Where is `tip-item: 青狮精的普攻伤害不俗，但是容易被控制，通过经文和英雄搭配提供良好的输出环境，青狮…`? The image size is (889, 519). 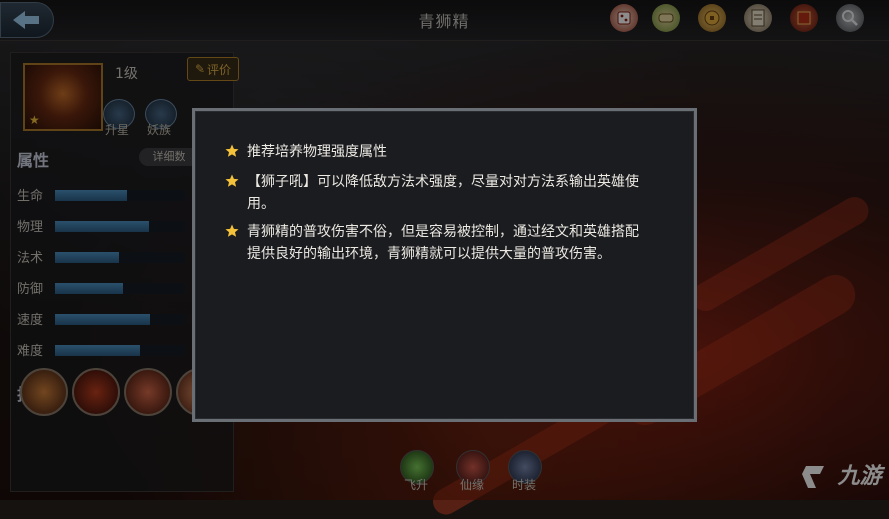 tip-item: 青狮精的普攻伤害不俗，但是容易被控制，通过经文和英雄搭配提供良好的输出环境，青狮… is located at coordinates (435, 243).